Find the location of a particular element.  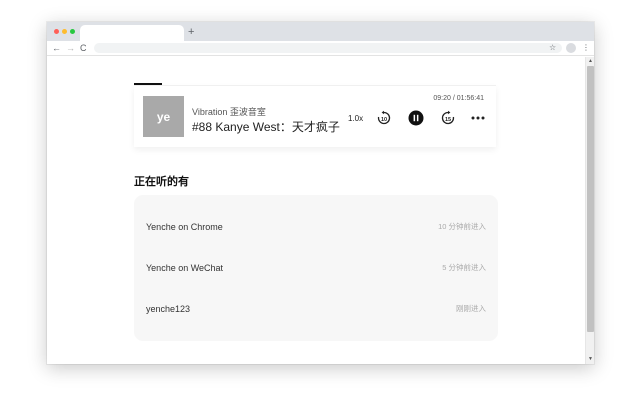

forward-button: → is located at coordinates (70, 48).